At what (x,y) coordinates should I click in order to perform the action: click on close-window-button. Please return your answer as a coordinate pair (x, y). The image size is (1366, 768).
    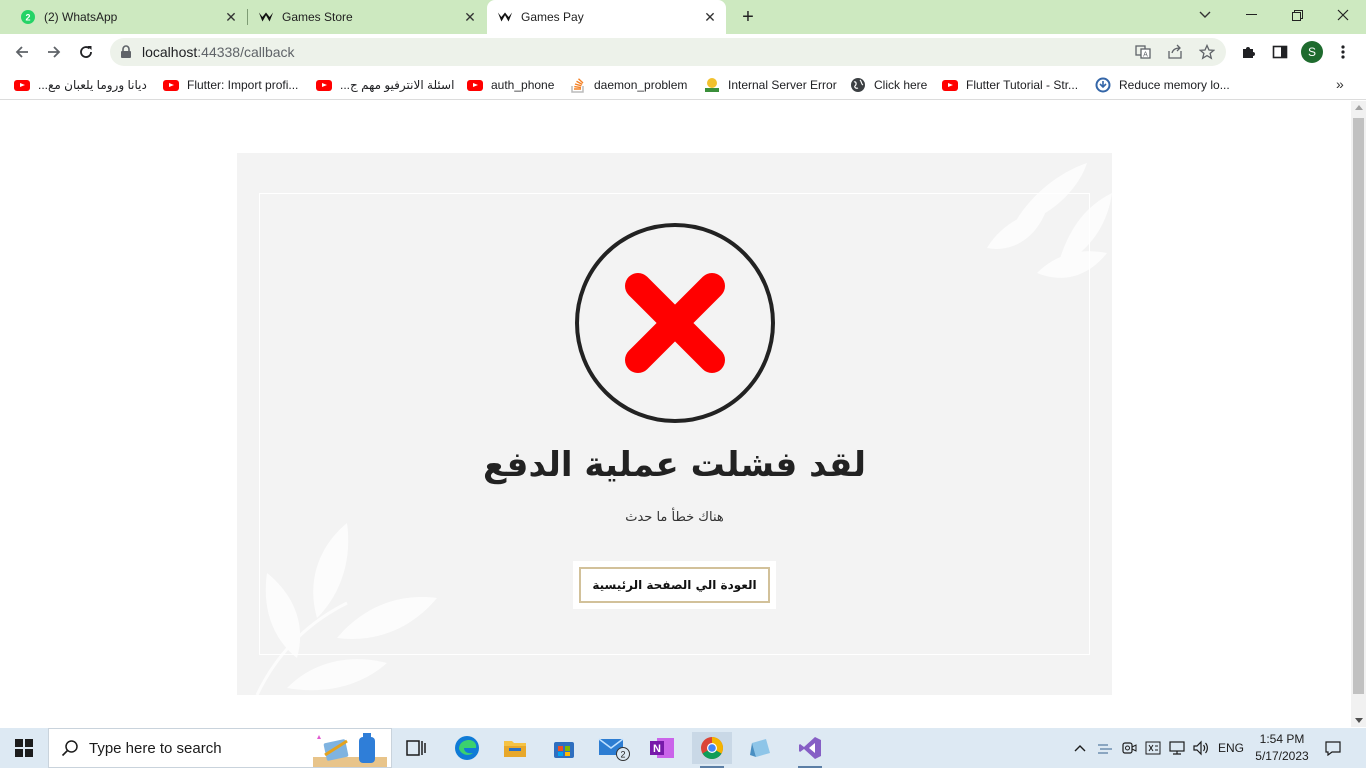
    Looking at the image, I should click on (1343, 15).